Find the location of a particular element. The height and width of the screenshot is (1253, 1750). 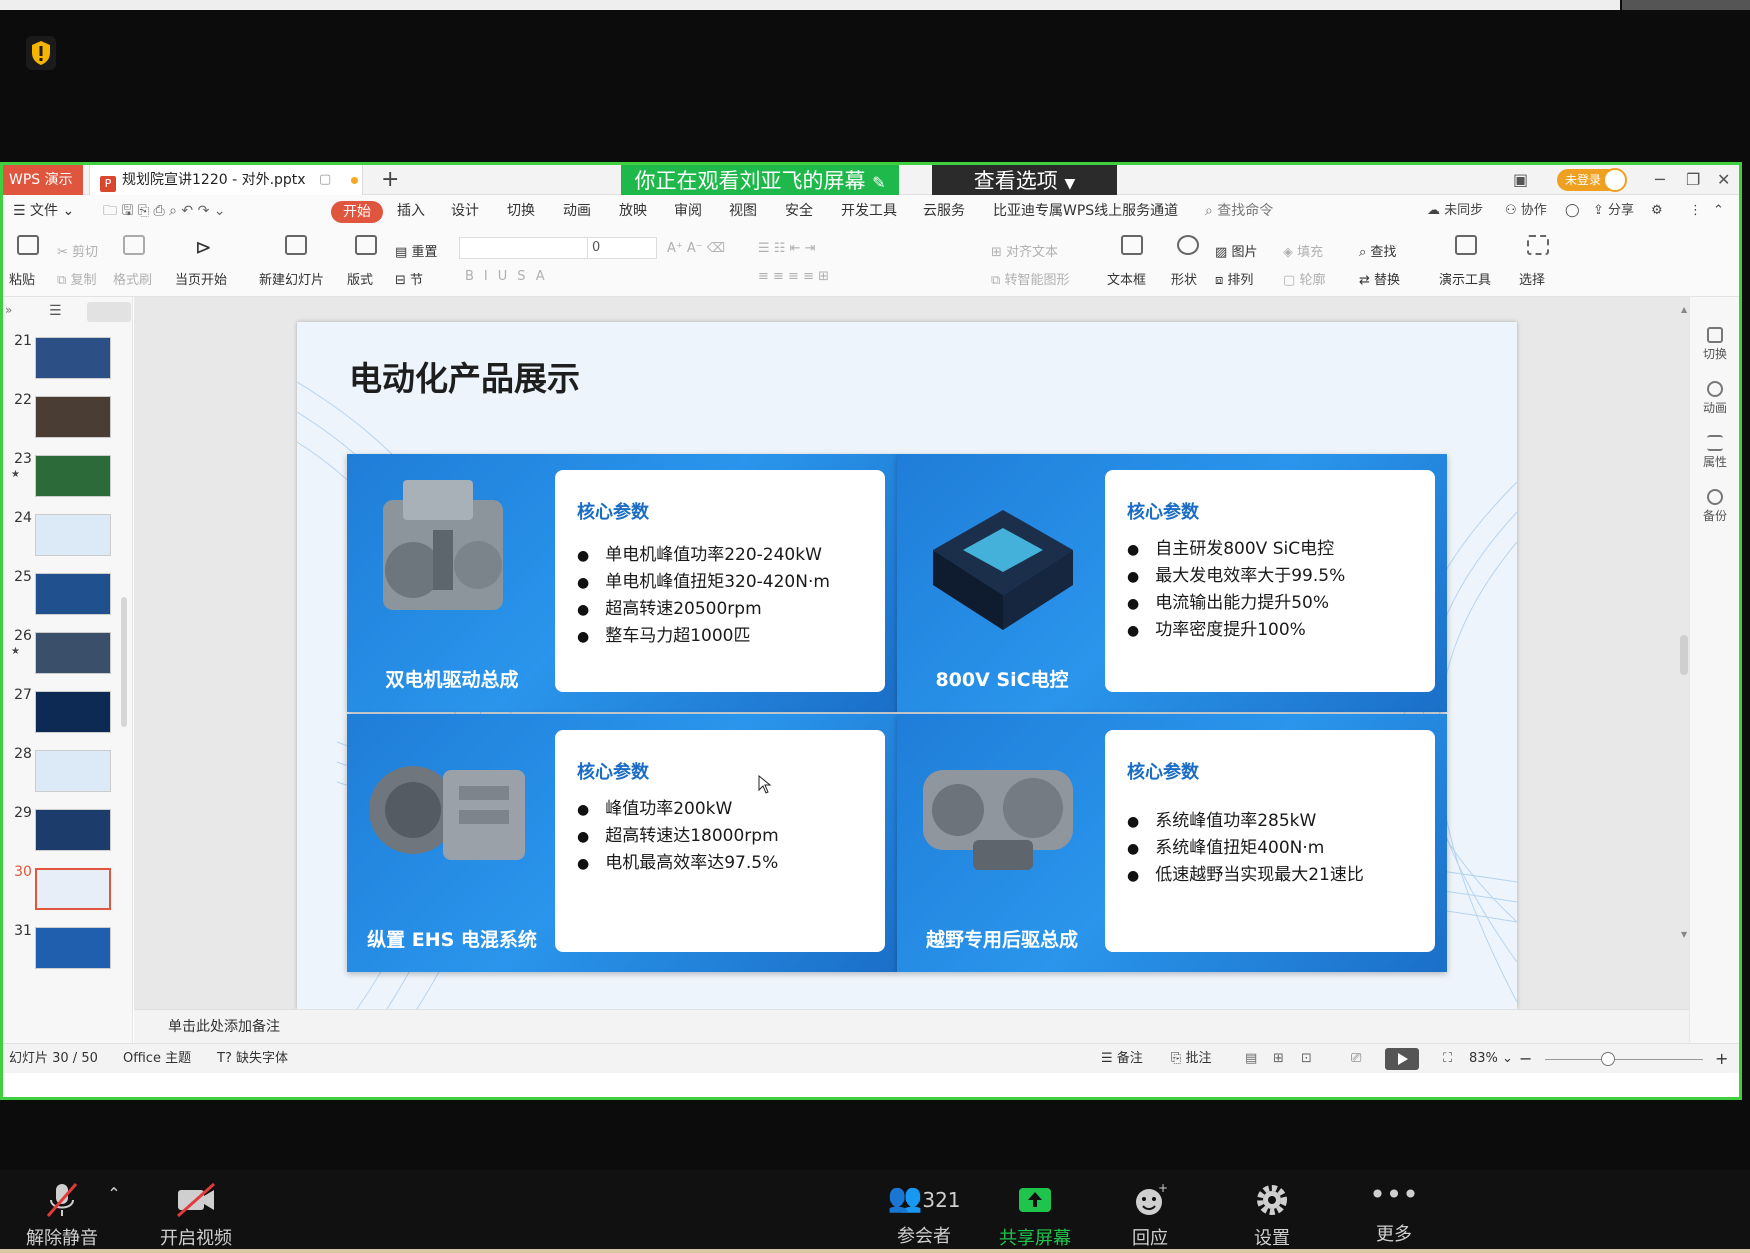

share-screen-button: 共享屏幕 is located at coordinates (1035, 1215).